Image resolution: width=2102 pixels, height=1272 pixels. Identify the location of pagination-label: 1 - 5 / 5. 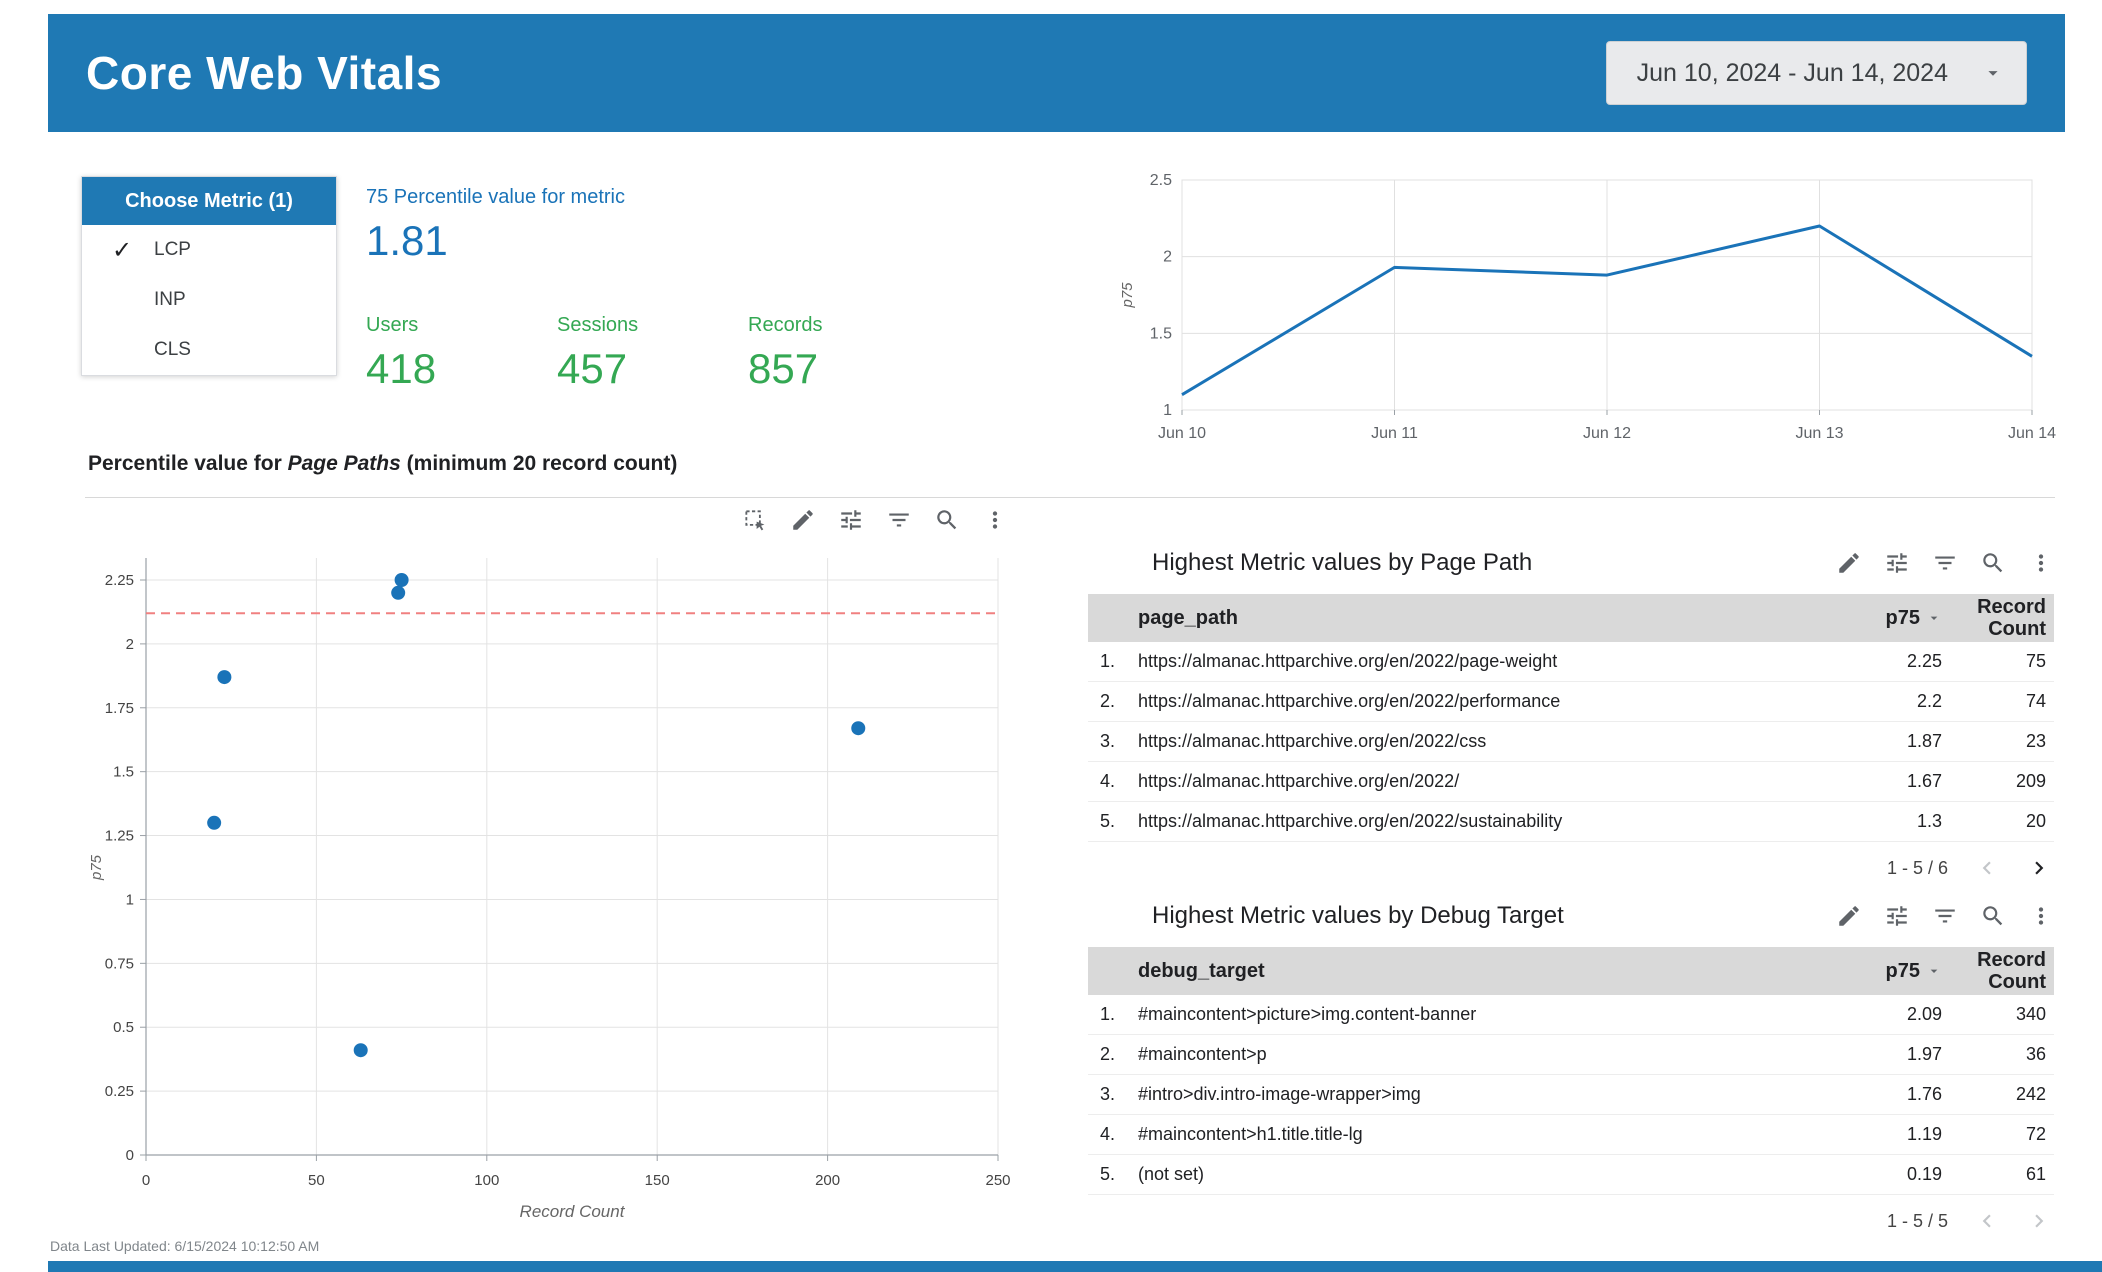
(1917, 1220).